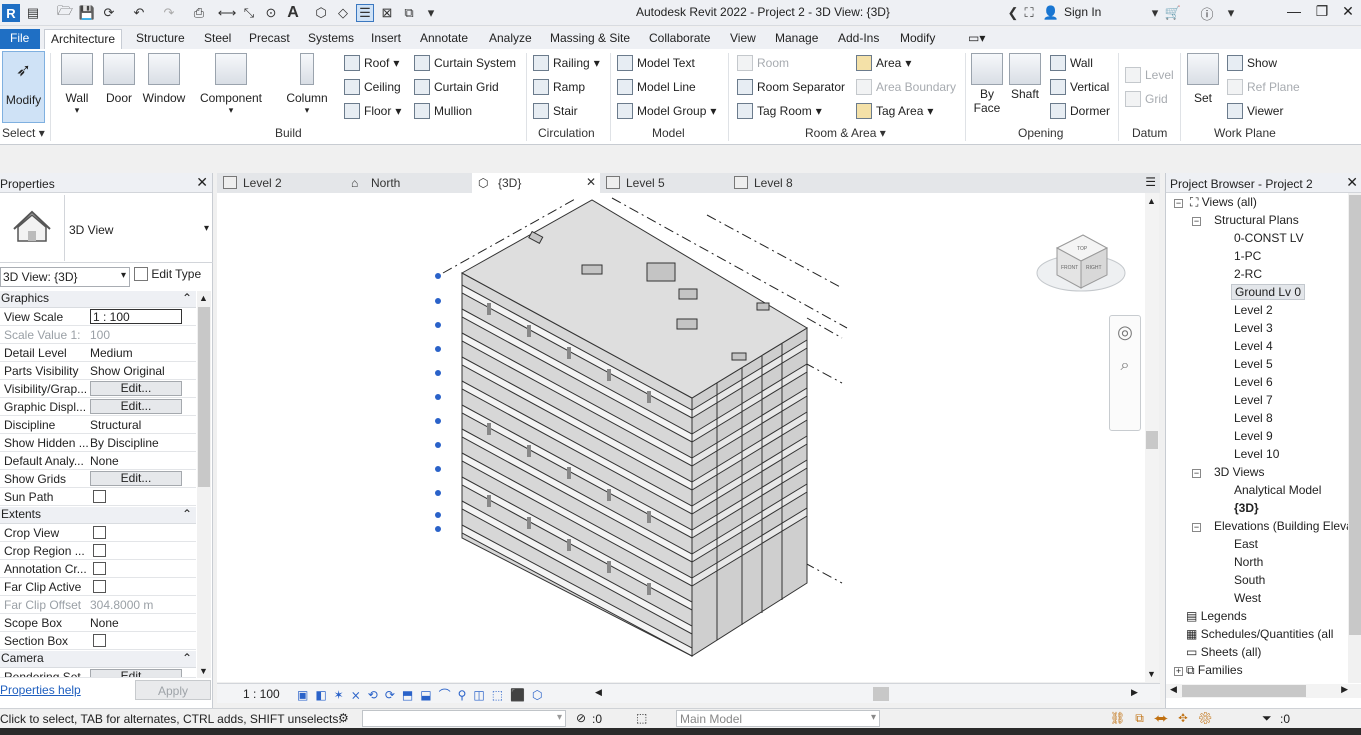 The width and height of the screenshot is (1361, 735). What do you see at coordinates (199, 13) in the screenshot?
I see `print-icon: ⎙` at bounding box center [199, 13].